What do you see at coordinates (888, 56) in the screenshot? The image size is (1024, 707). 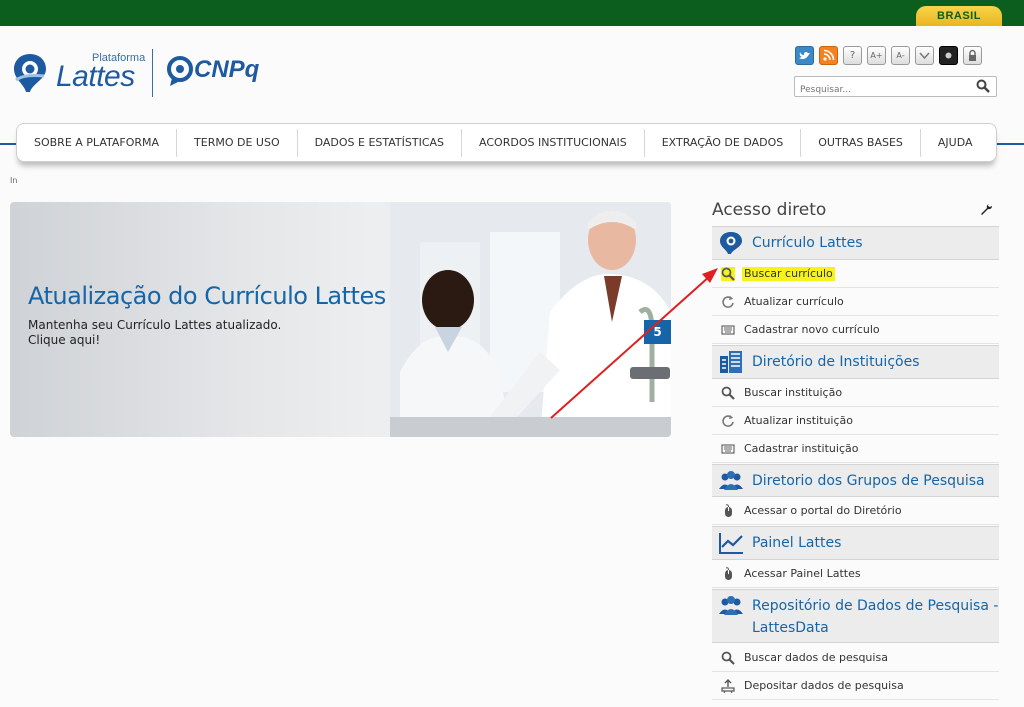 I see `toolbar: ? A+ A-` at bounding box center [888, 56].